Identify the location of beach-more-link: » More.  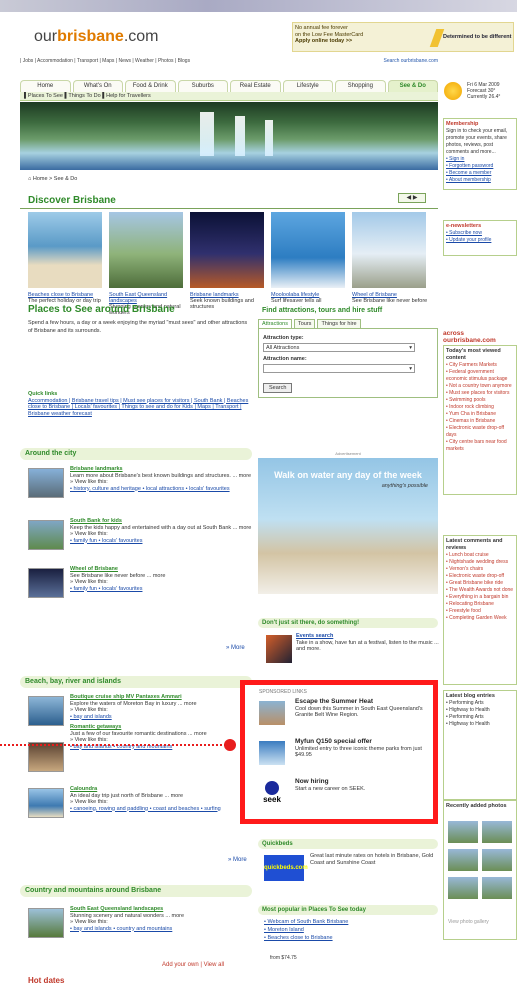
(237, 860).